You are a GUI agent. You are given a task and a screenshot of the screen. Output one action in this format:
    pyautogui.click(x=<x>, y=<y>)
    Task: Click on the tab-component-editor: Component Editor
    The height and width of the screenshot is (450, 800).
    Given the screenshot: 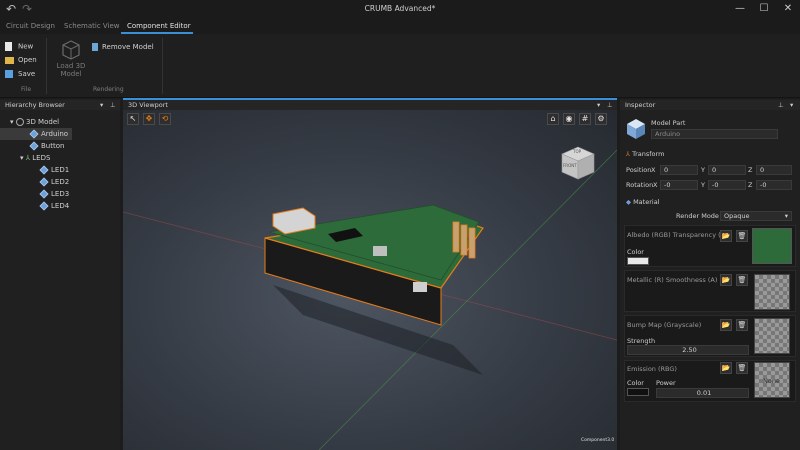 What is the action you would take?
    pyautogui.click(x=159, y=26)
    